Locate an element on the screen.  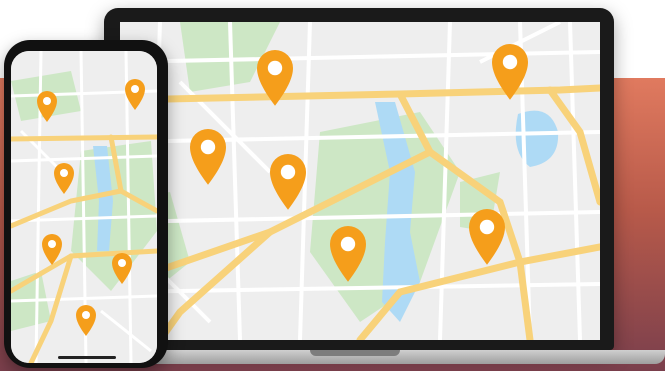
laptop-hinge-notch is located at coordinates (355, 353).